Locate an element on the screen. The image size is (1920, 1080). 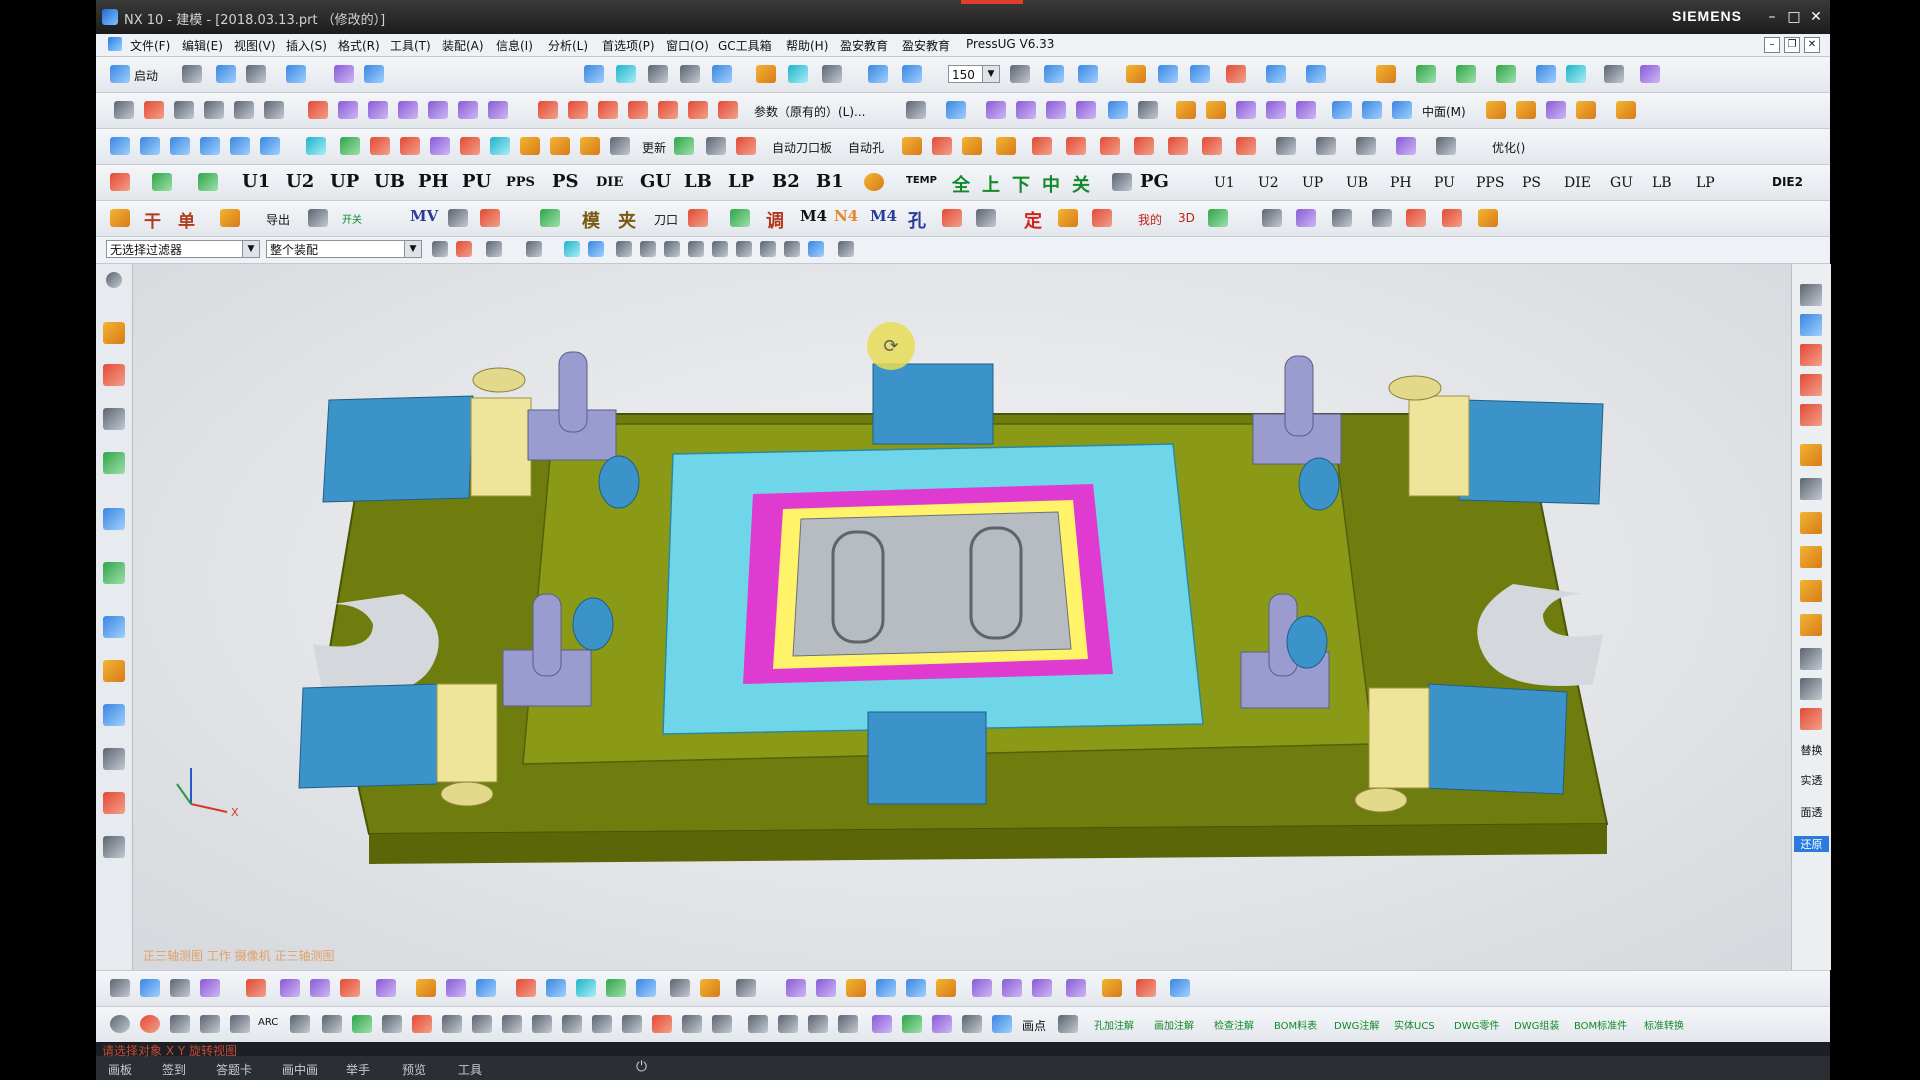
auto-hole-label: 自动孔 is located at coordinates (866, 147).